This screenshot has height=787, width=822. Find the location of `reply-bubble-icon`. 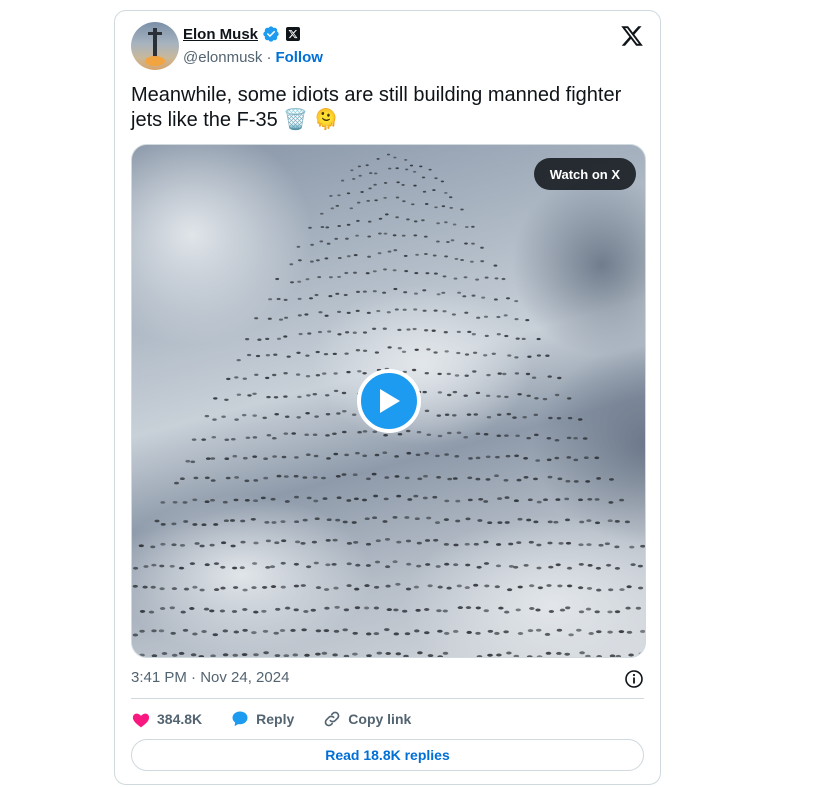

reply-bubble-icon is located at coordinates (240, 719).